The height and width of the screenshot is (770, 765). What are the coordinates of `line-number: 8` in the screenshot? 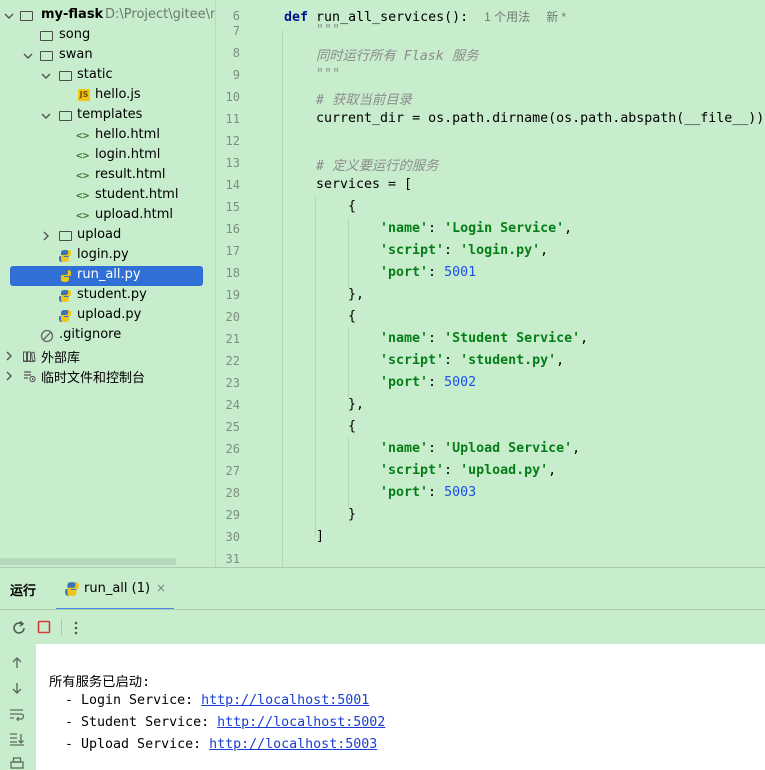 It's located at (236, 53).